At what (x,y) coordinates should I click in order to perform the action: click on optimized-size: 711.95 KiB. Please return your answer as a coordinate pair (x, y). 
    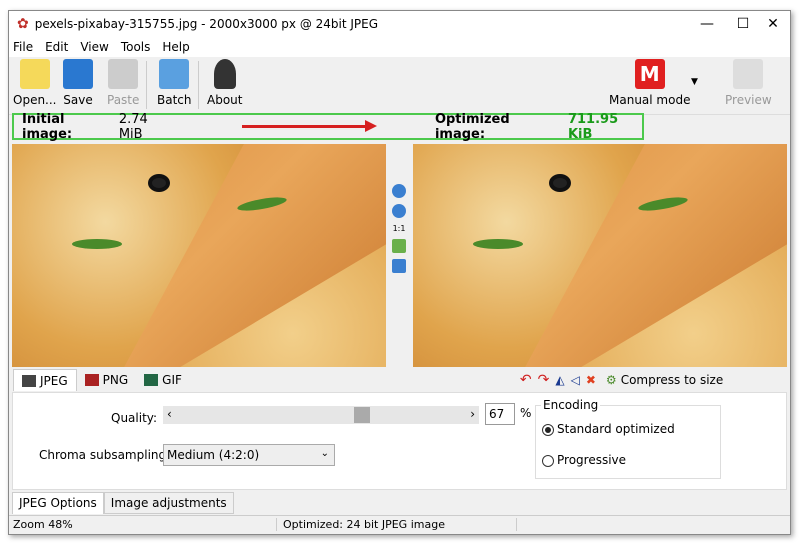
    Looking at the image, I should click on (593, 126).